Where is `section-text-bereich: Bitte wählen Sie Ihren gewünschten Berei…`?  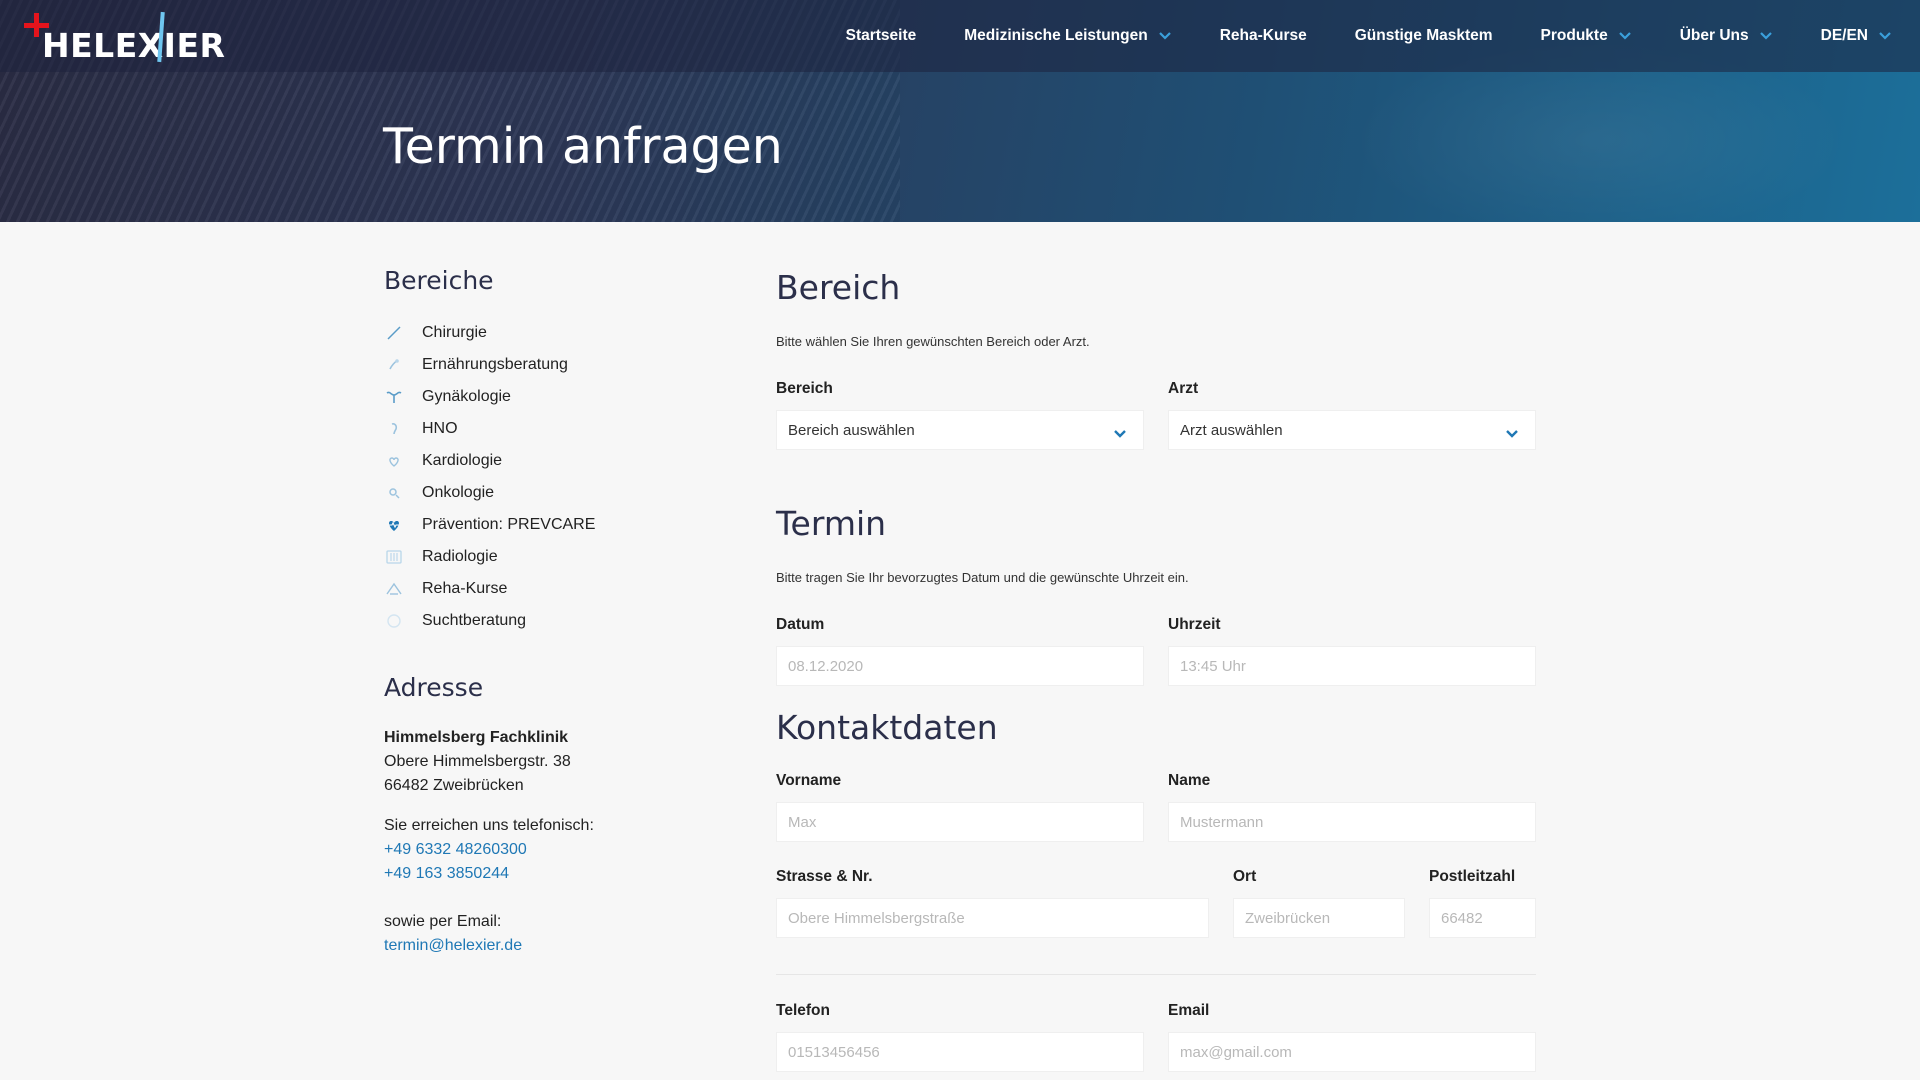
section-text-bereich: Bitte wählen Sie Ihren gewünschten Berei… is located at coordinates (933, 341).